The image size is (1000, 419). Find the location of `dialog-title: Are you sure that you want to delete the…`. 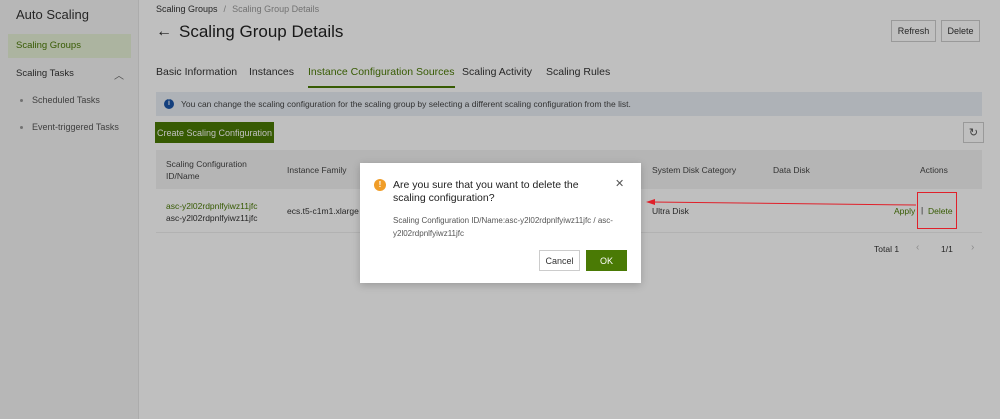

dialog-title: Are you sure that you want to delete the… is located at coordinates (486, 191).